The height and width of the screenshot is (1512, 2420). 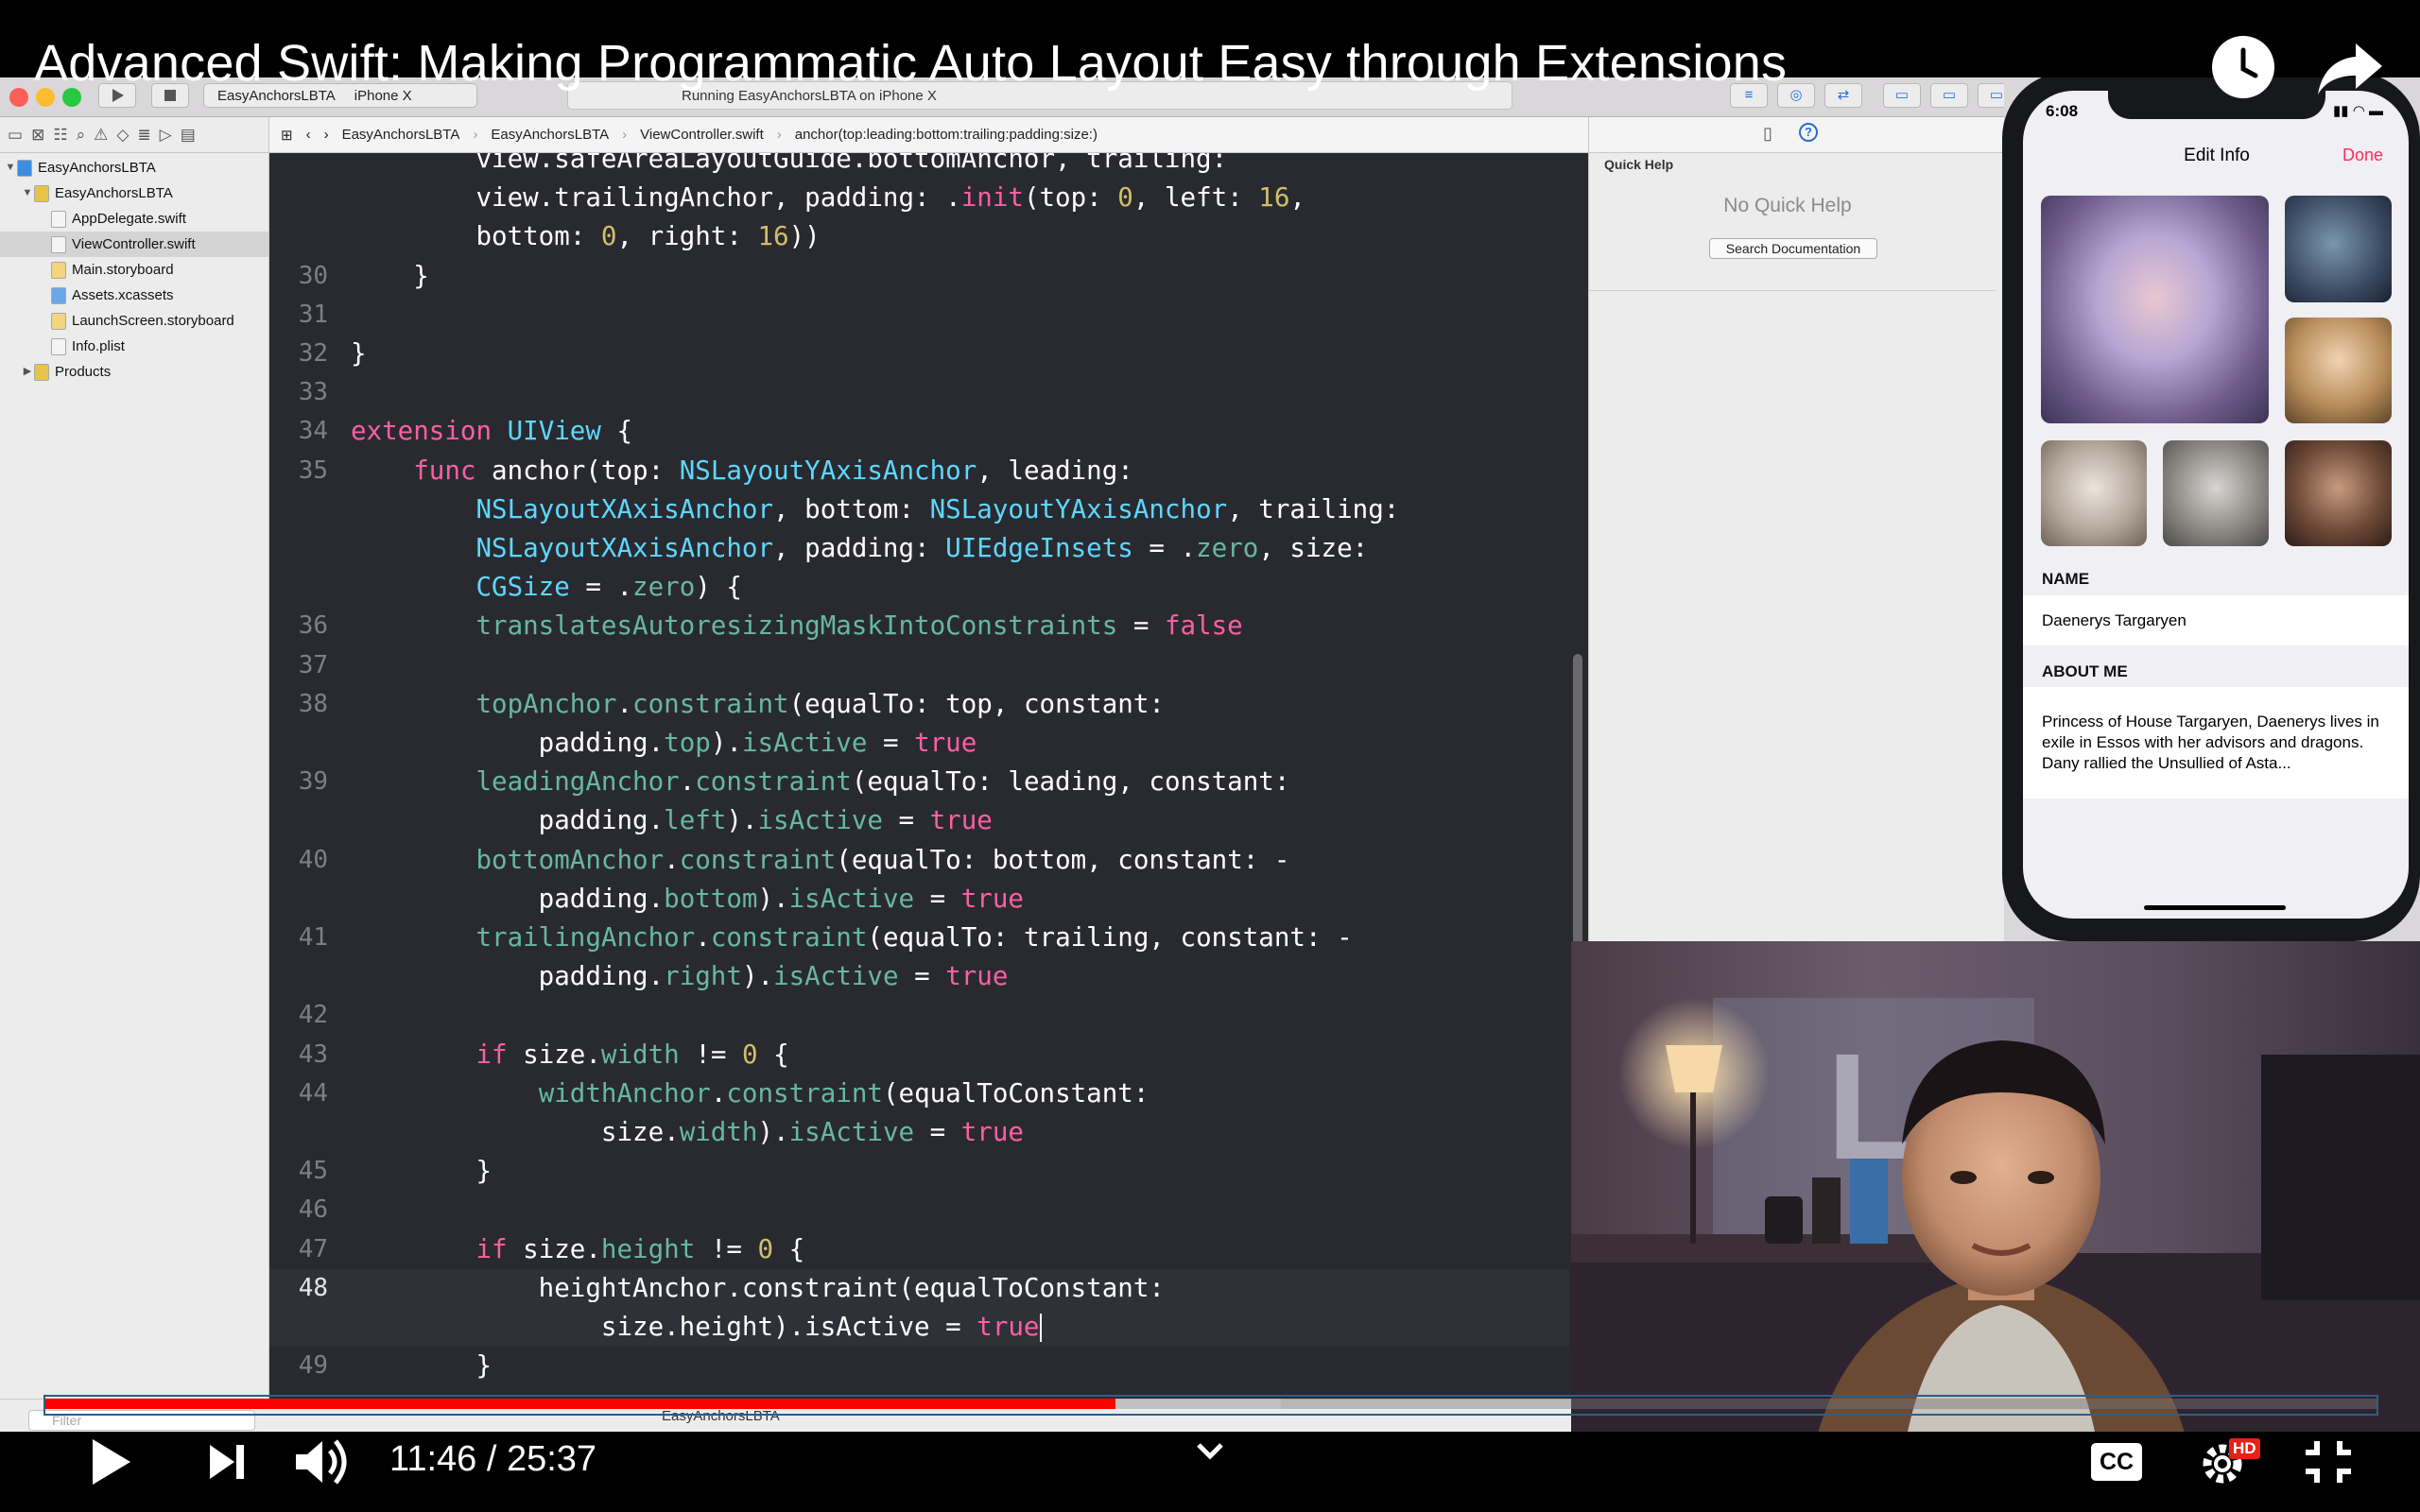 What do you see at coordinates (37, 135) in the screenshot?
I see `source-control-icon: ⊠` at bounding box center [37, 135].